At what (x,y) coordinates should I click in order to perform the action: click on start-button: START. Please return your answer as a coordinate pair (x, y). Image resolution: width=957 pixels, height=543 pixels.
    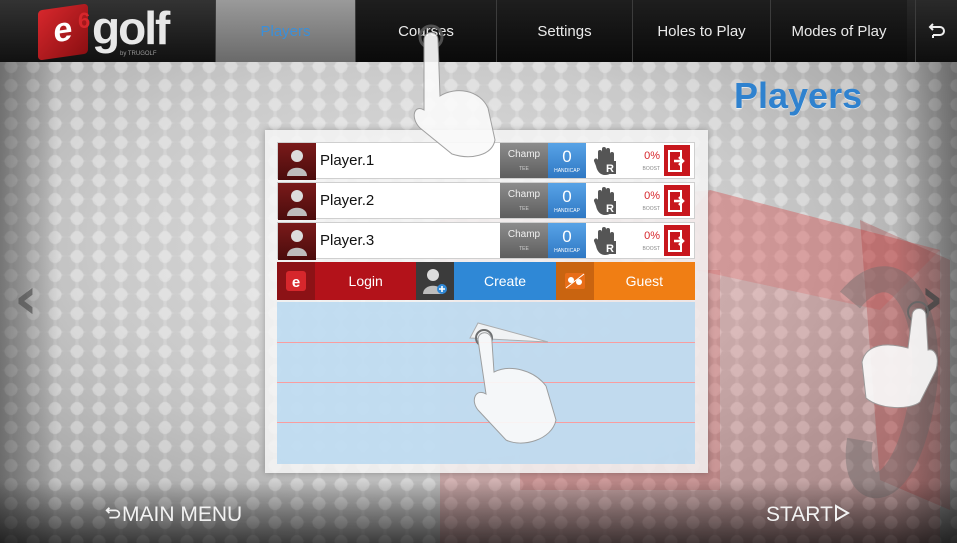
    Looking at the image, I should click on (808, 515).